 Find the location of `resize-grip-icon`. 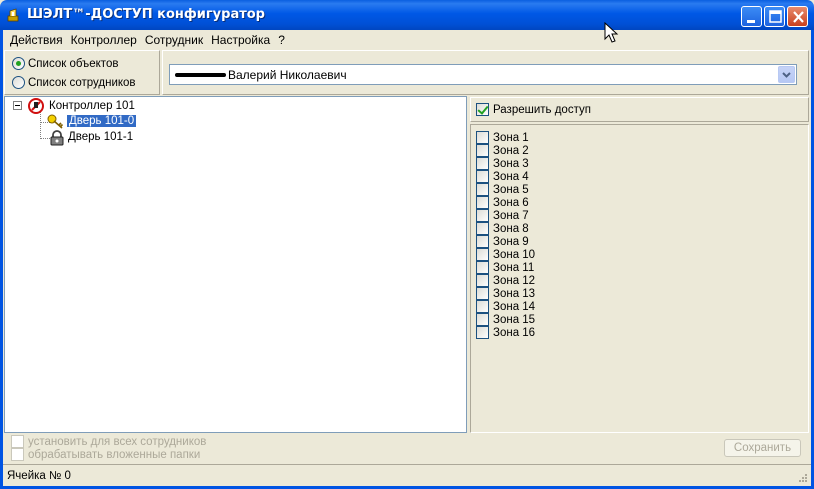

resize-grip-icon is located at coordinates (802, 477).